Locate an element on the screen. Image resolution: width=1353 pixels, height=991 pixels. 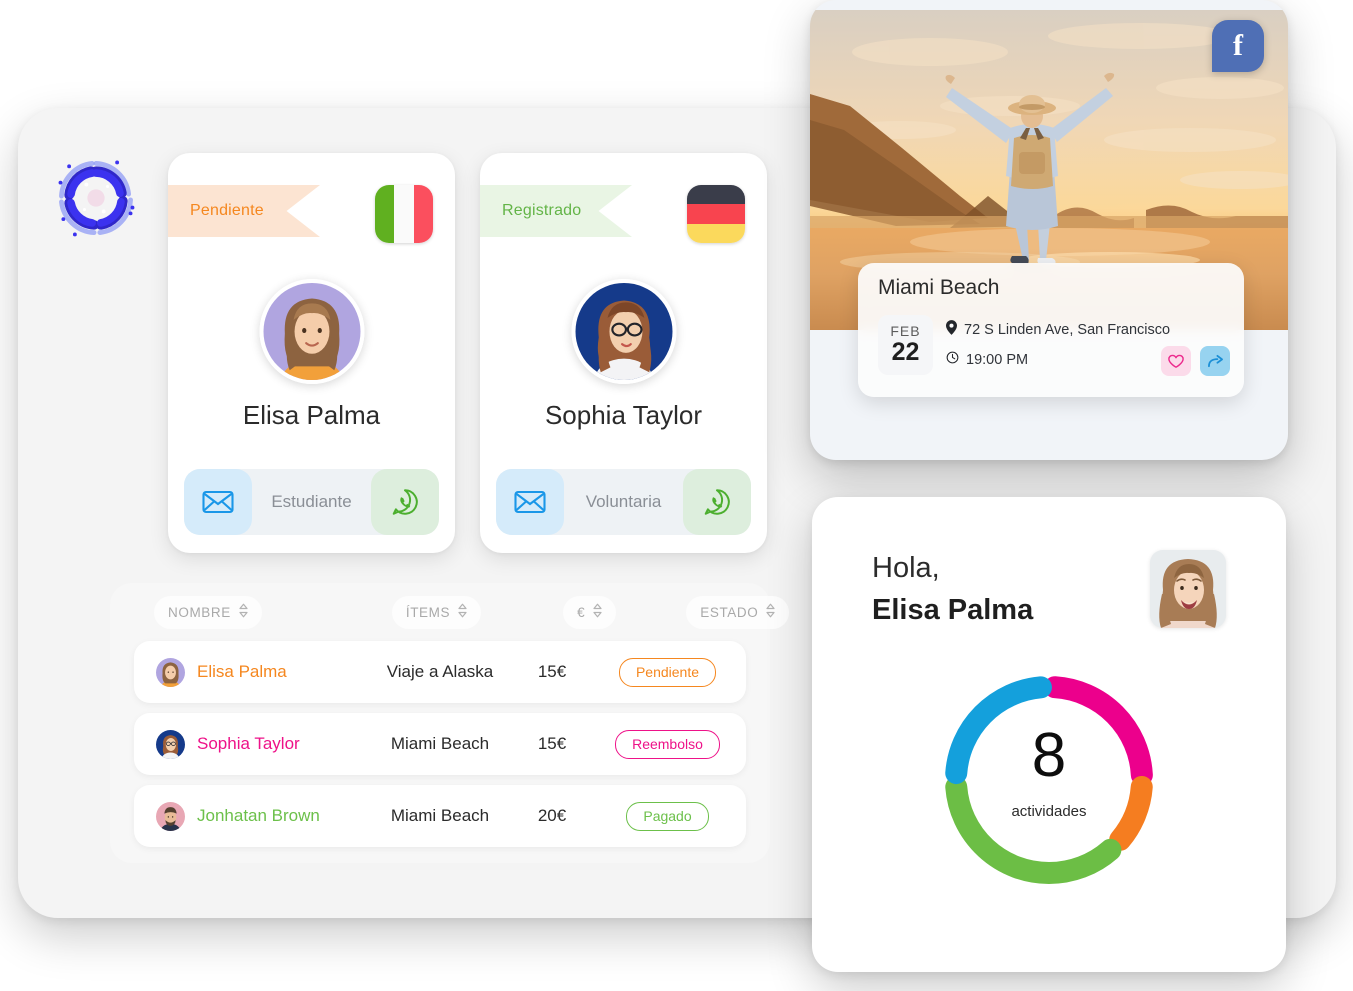
profile-card-elisa-palma: Pendiente Elisa Palma Estudiante is located at coordinates (311, 353).